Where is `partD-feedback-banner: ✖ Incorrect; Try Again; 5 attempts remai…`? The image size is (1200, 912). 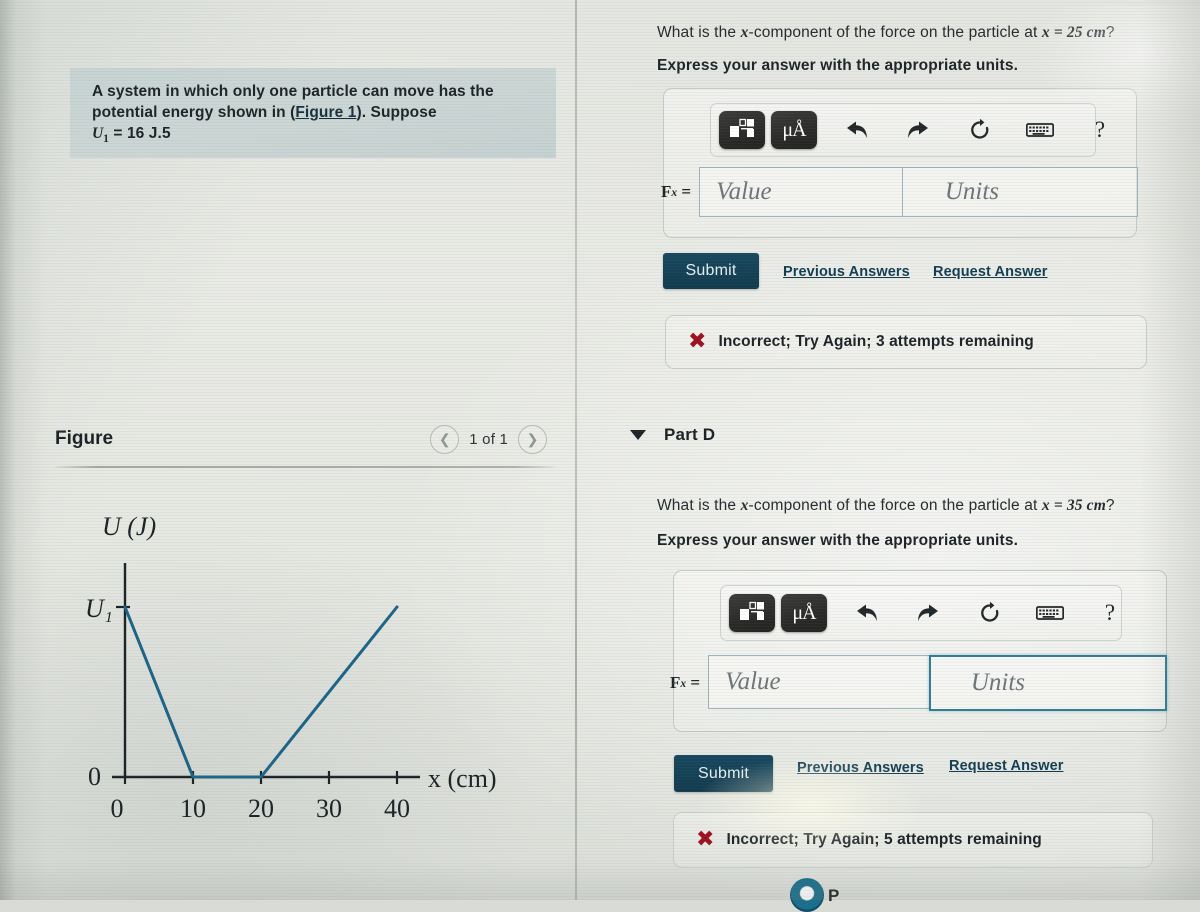
partD-feedback-banner: ✖ Incorrect; Try Again; 5 attempts remai… is located at coordinates (913, 840).